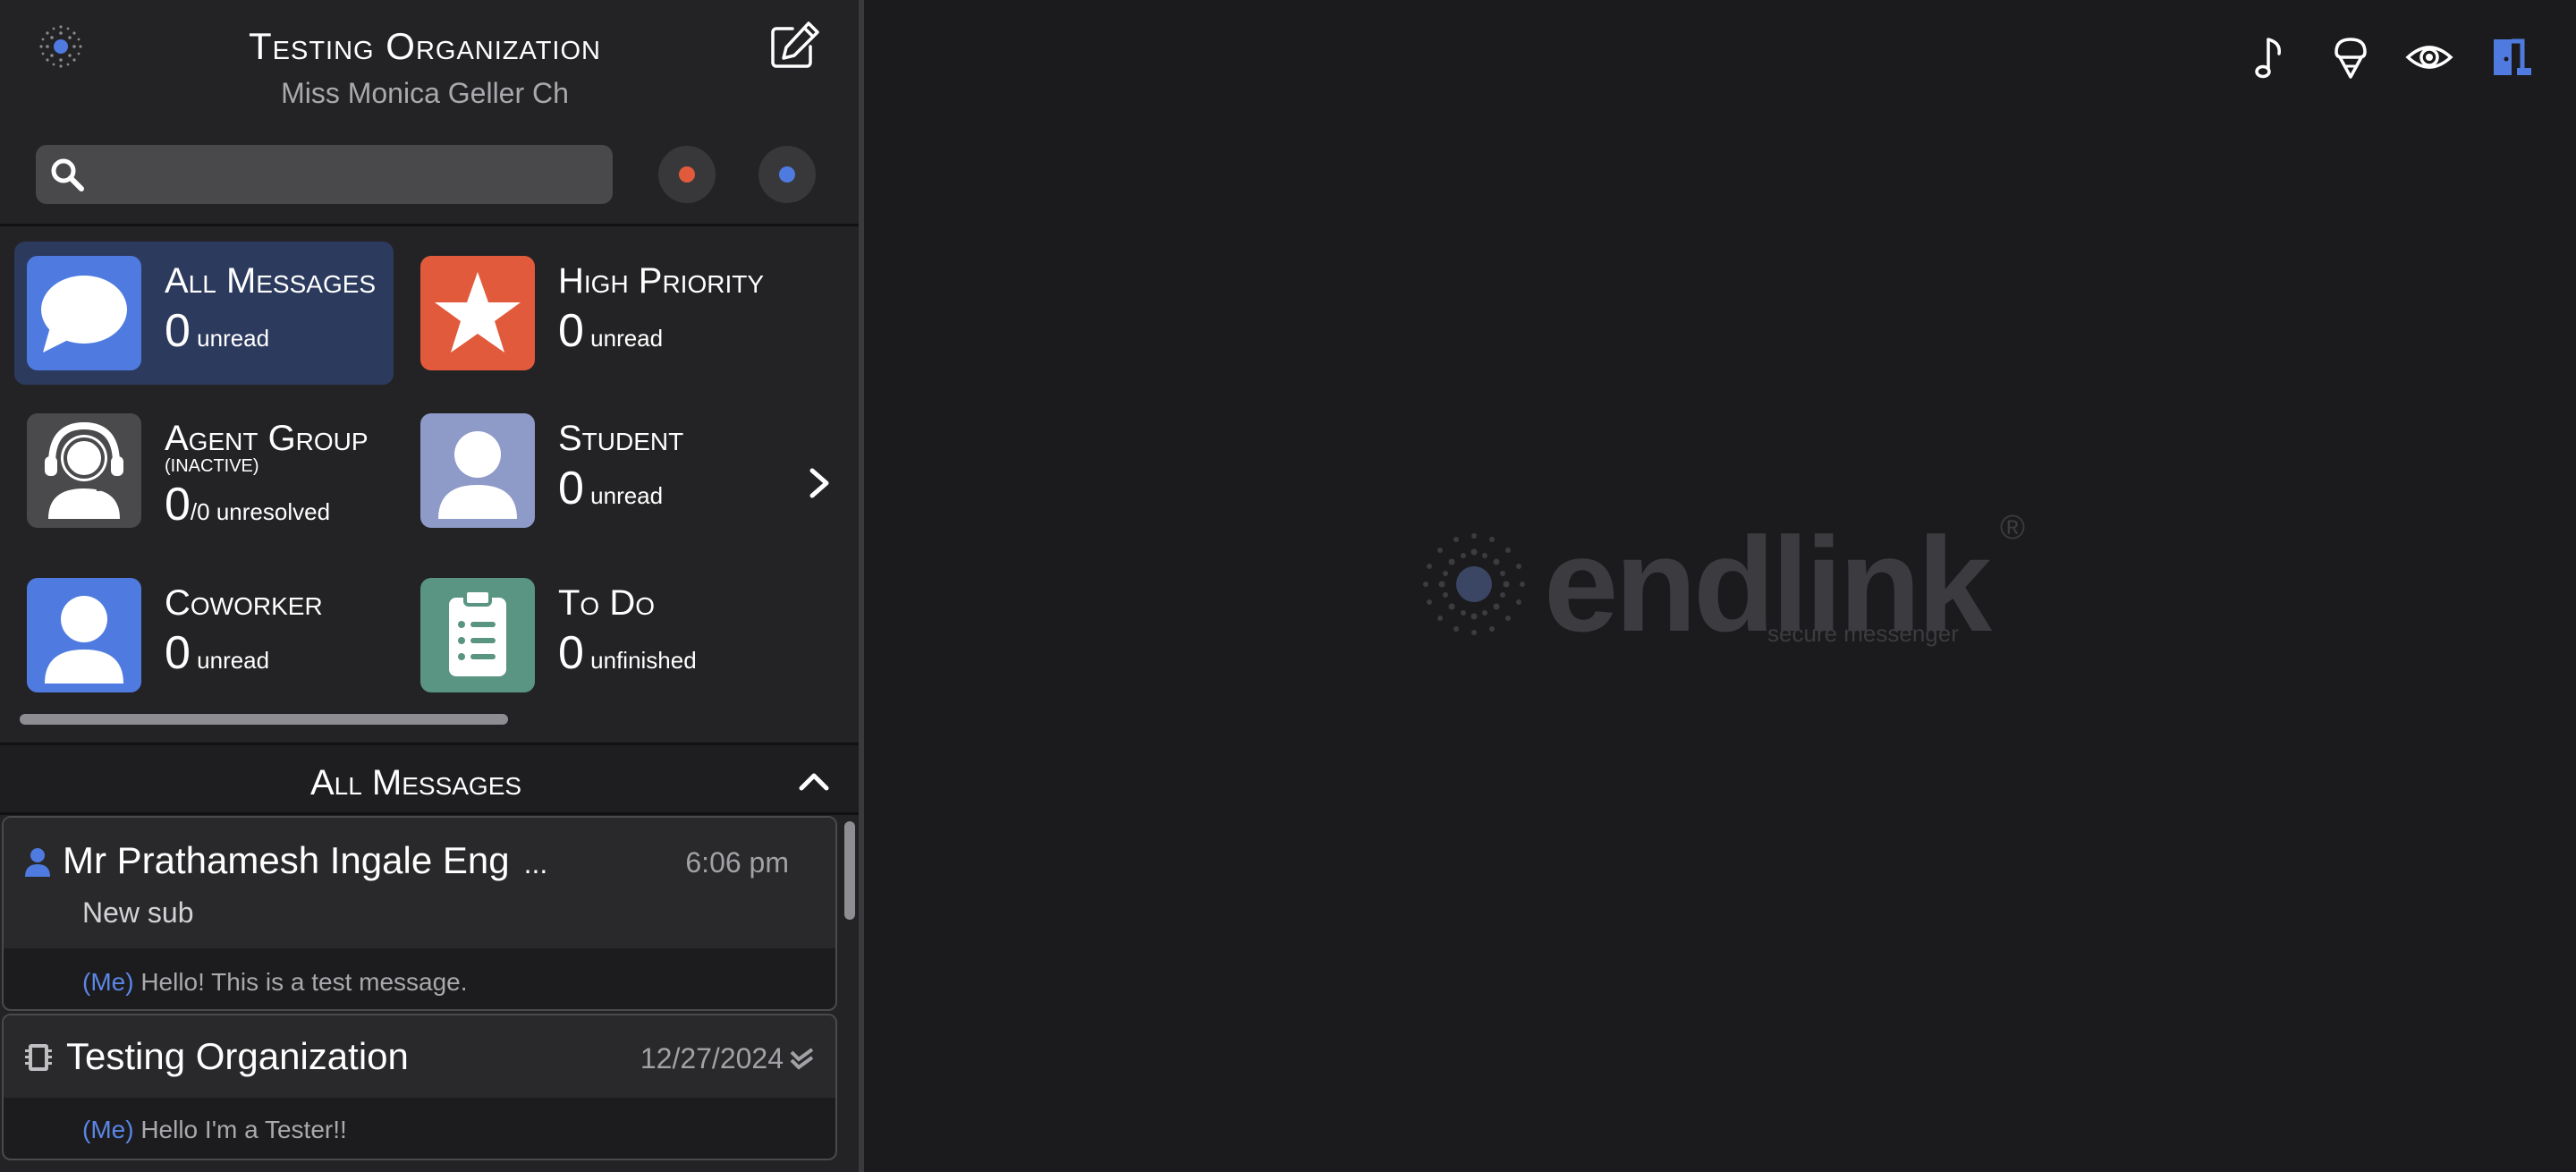 This screenshot has height=1172, width=2576. What do you see at coordinates (248, 505) in the screenshot?
I see `folder-count: 0/0 unresolved` at bounding box center [248, 505].